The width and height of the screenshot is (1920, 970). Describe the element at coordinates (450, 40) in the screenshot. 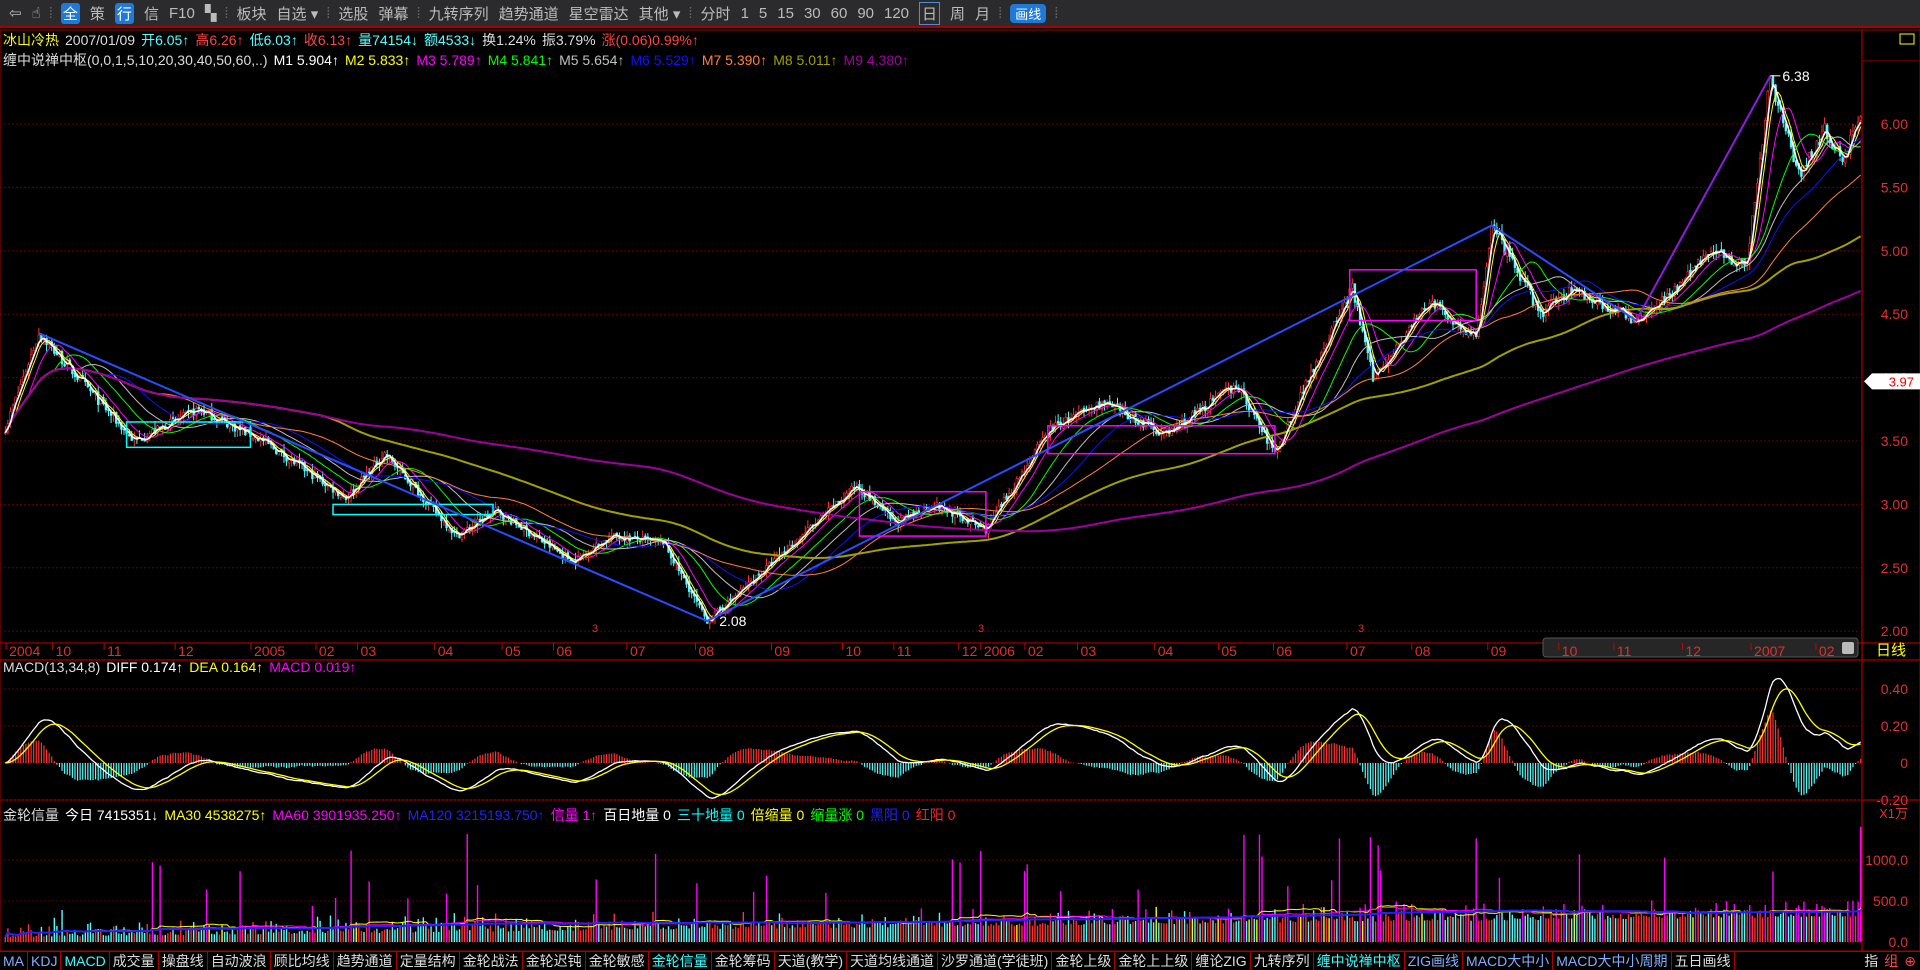

I see `quote-amount: 额4533↓` at that location.